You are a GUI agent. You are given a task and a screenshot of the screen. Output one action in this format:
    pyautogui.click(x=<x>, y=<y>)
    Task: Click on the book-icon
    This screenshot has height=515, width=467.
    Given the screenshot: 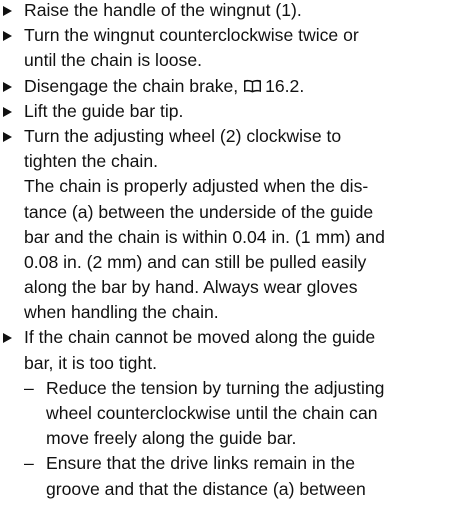 What is the action you would take?
    pyautogui.click(x=253, y=86)
    